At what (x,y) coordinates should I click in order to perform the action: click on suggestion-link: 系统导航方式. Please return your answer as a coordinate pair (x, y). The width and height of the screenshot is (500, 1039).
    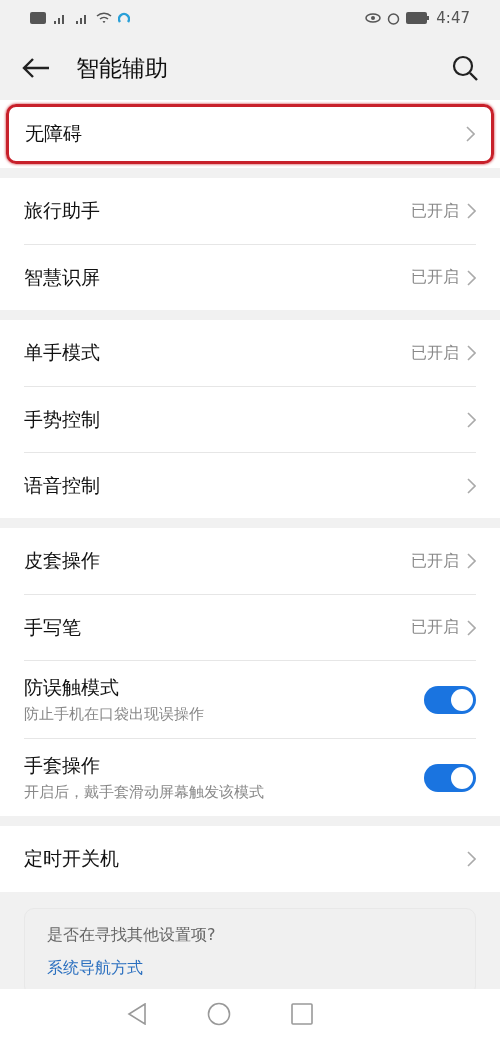
    Looking at the image, I should click on (250, 968).